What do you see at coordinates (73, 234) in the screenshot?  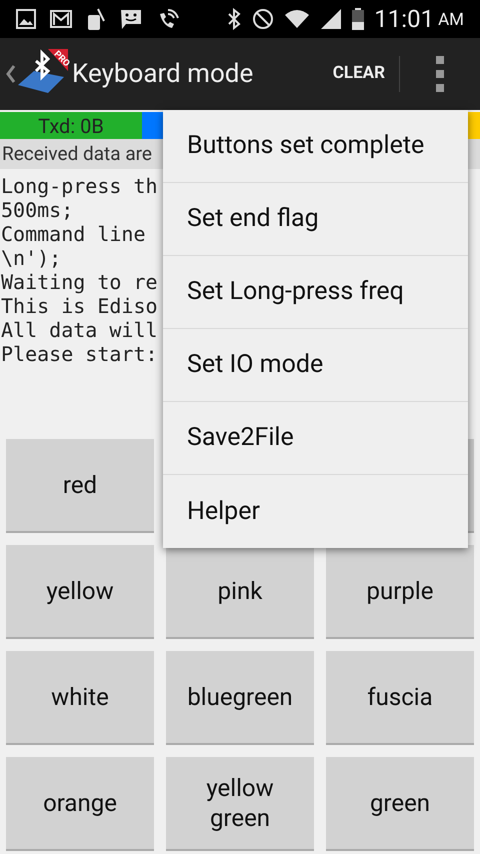 I see `console-line: Command line` at bounding box center [73, 234].